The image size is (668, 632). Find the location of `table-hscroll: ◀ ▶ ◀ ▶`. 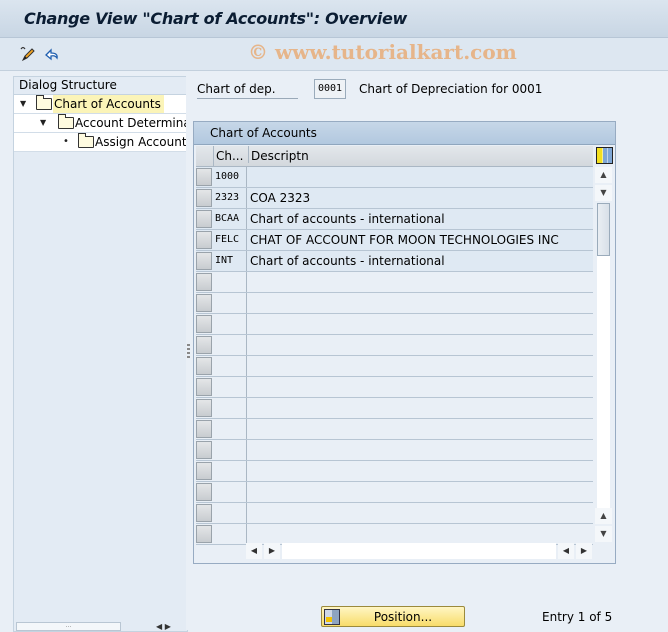

table-hscroll: ◀ ▶ ◀ ▶ is located at coordinates (419, 551).